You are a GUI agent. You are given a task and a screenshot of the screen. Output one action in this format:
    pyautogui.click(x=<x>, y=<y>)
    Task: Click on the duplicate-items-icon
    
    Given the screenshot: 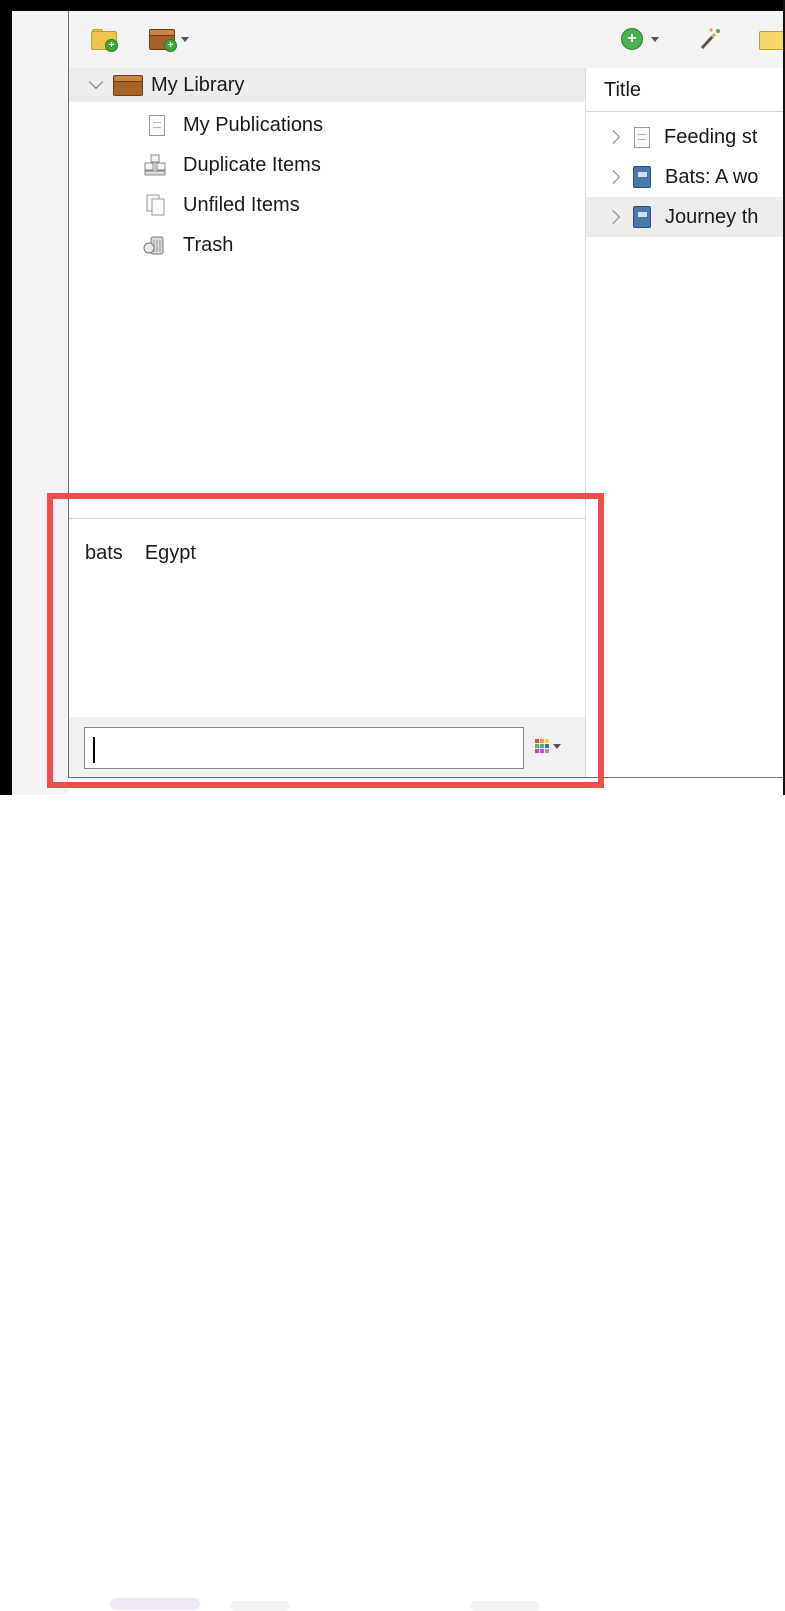 What is the action you would take?
    pyautogui.click(x=155, y=165)
    